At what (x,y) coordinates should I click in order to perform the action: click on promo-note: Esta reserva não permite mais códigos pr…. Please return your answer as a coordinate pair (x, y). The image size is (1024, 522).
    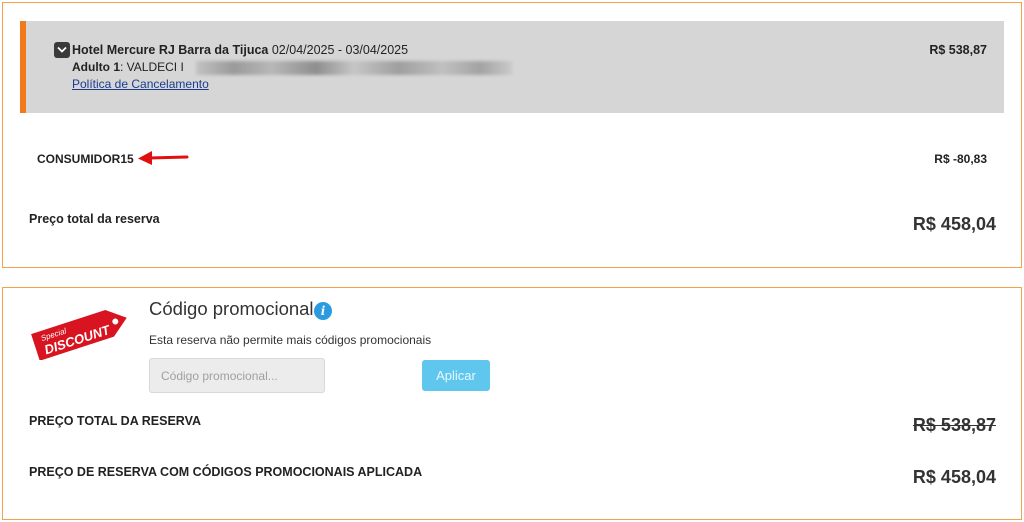
    Looking at the image, I should click on (290, 340).